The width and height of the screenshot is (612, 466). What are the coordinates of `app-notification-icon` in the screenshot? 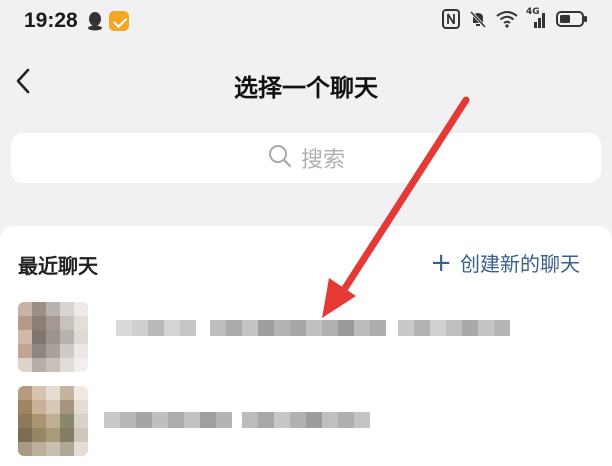 It's located at (119, 21).